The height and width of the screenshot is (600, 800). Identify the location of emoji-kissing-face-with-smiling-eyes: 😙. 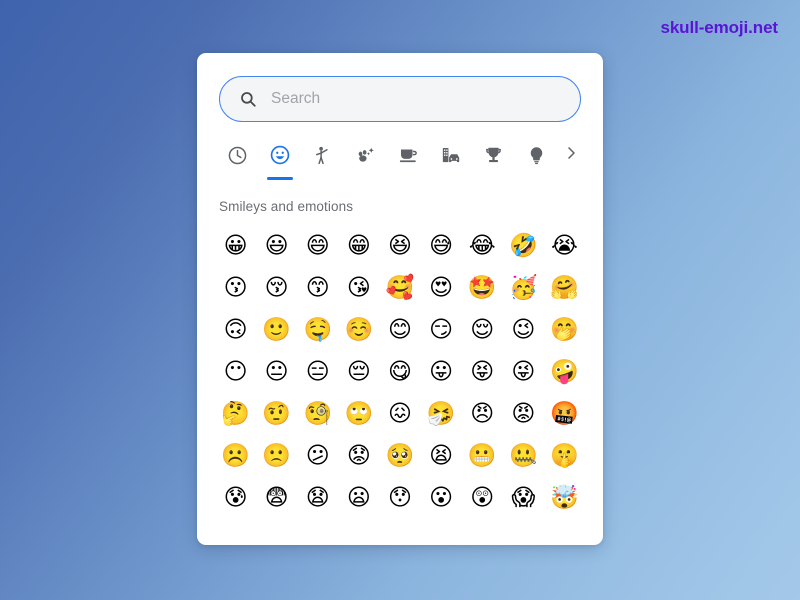
(317, 288).